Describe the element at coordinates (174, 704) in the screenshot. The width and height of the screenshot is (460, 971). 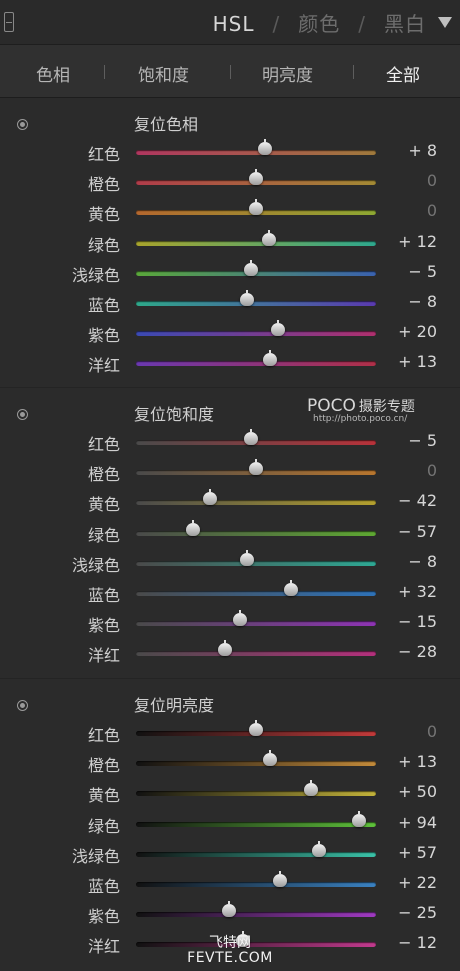
I see `section-reset-title: 复位明亮度` at that location.